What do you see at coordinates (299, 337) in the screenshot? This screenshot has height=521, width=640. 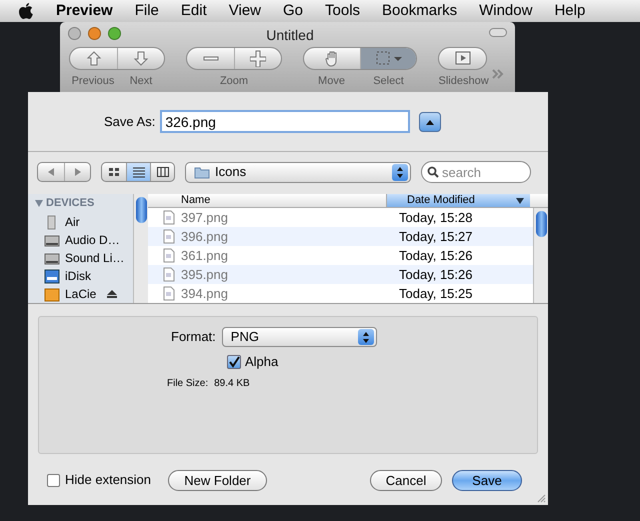 I see `format-popup: PNG` at bounding box center [299, 337].